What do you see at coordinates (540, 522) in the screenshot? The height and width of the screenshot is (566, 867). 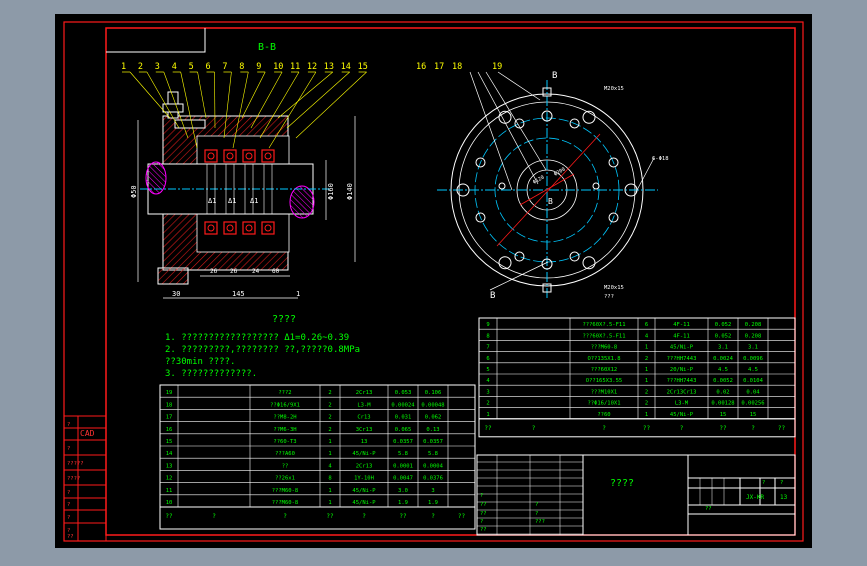 I see `title-block-label: ???` at bounding box center [540, 522].